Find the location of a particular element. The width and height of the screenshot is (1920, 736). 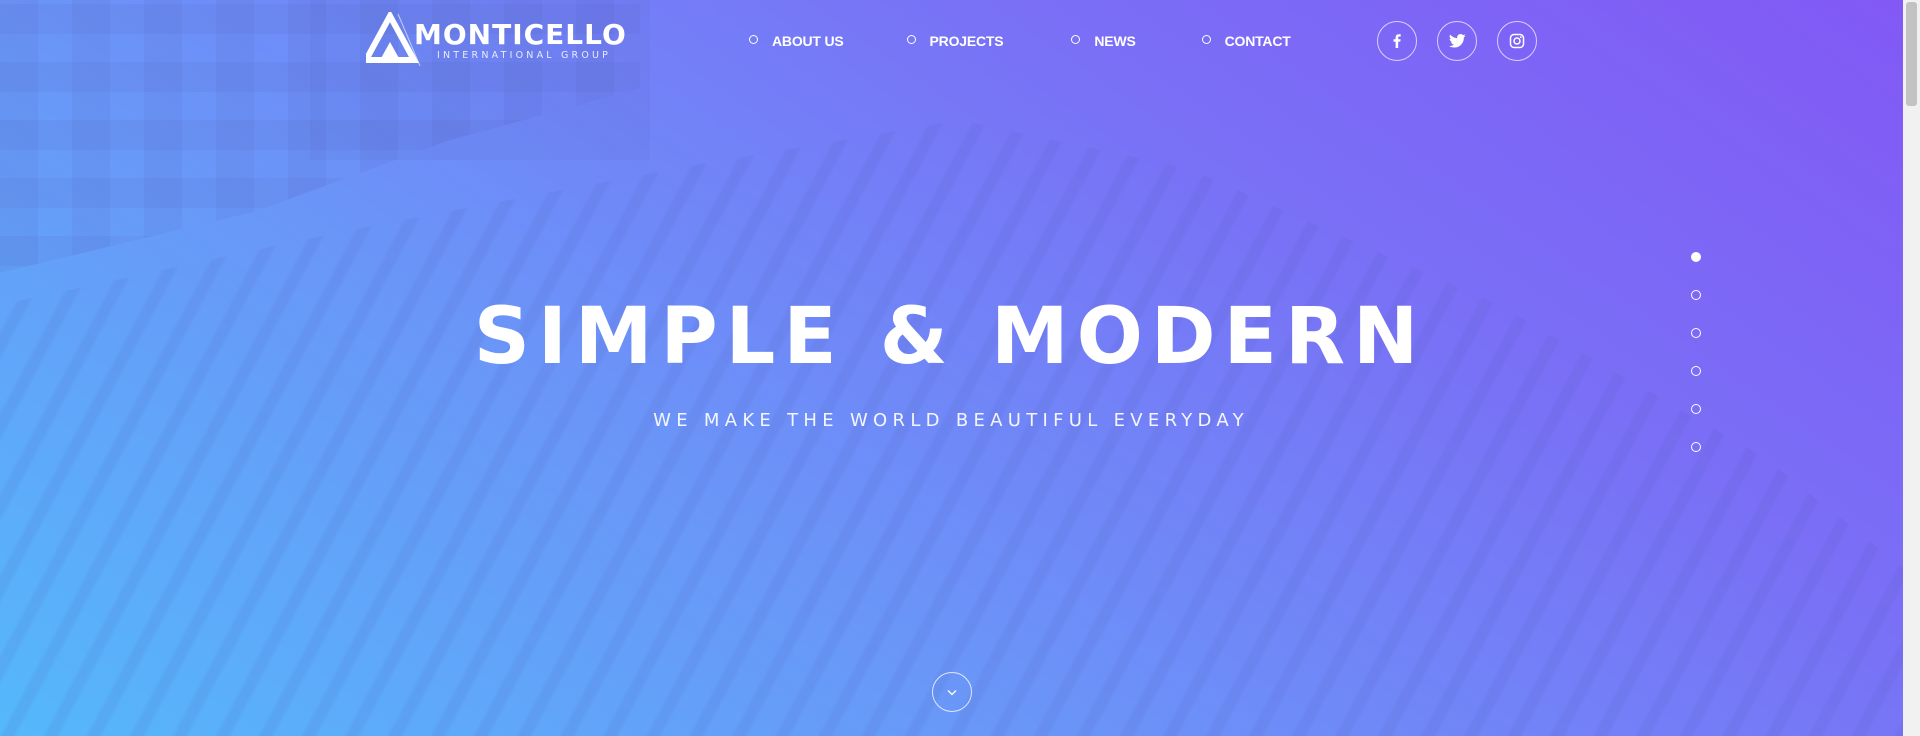

instagram-icon is located at coordinates (1517, 41).